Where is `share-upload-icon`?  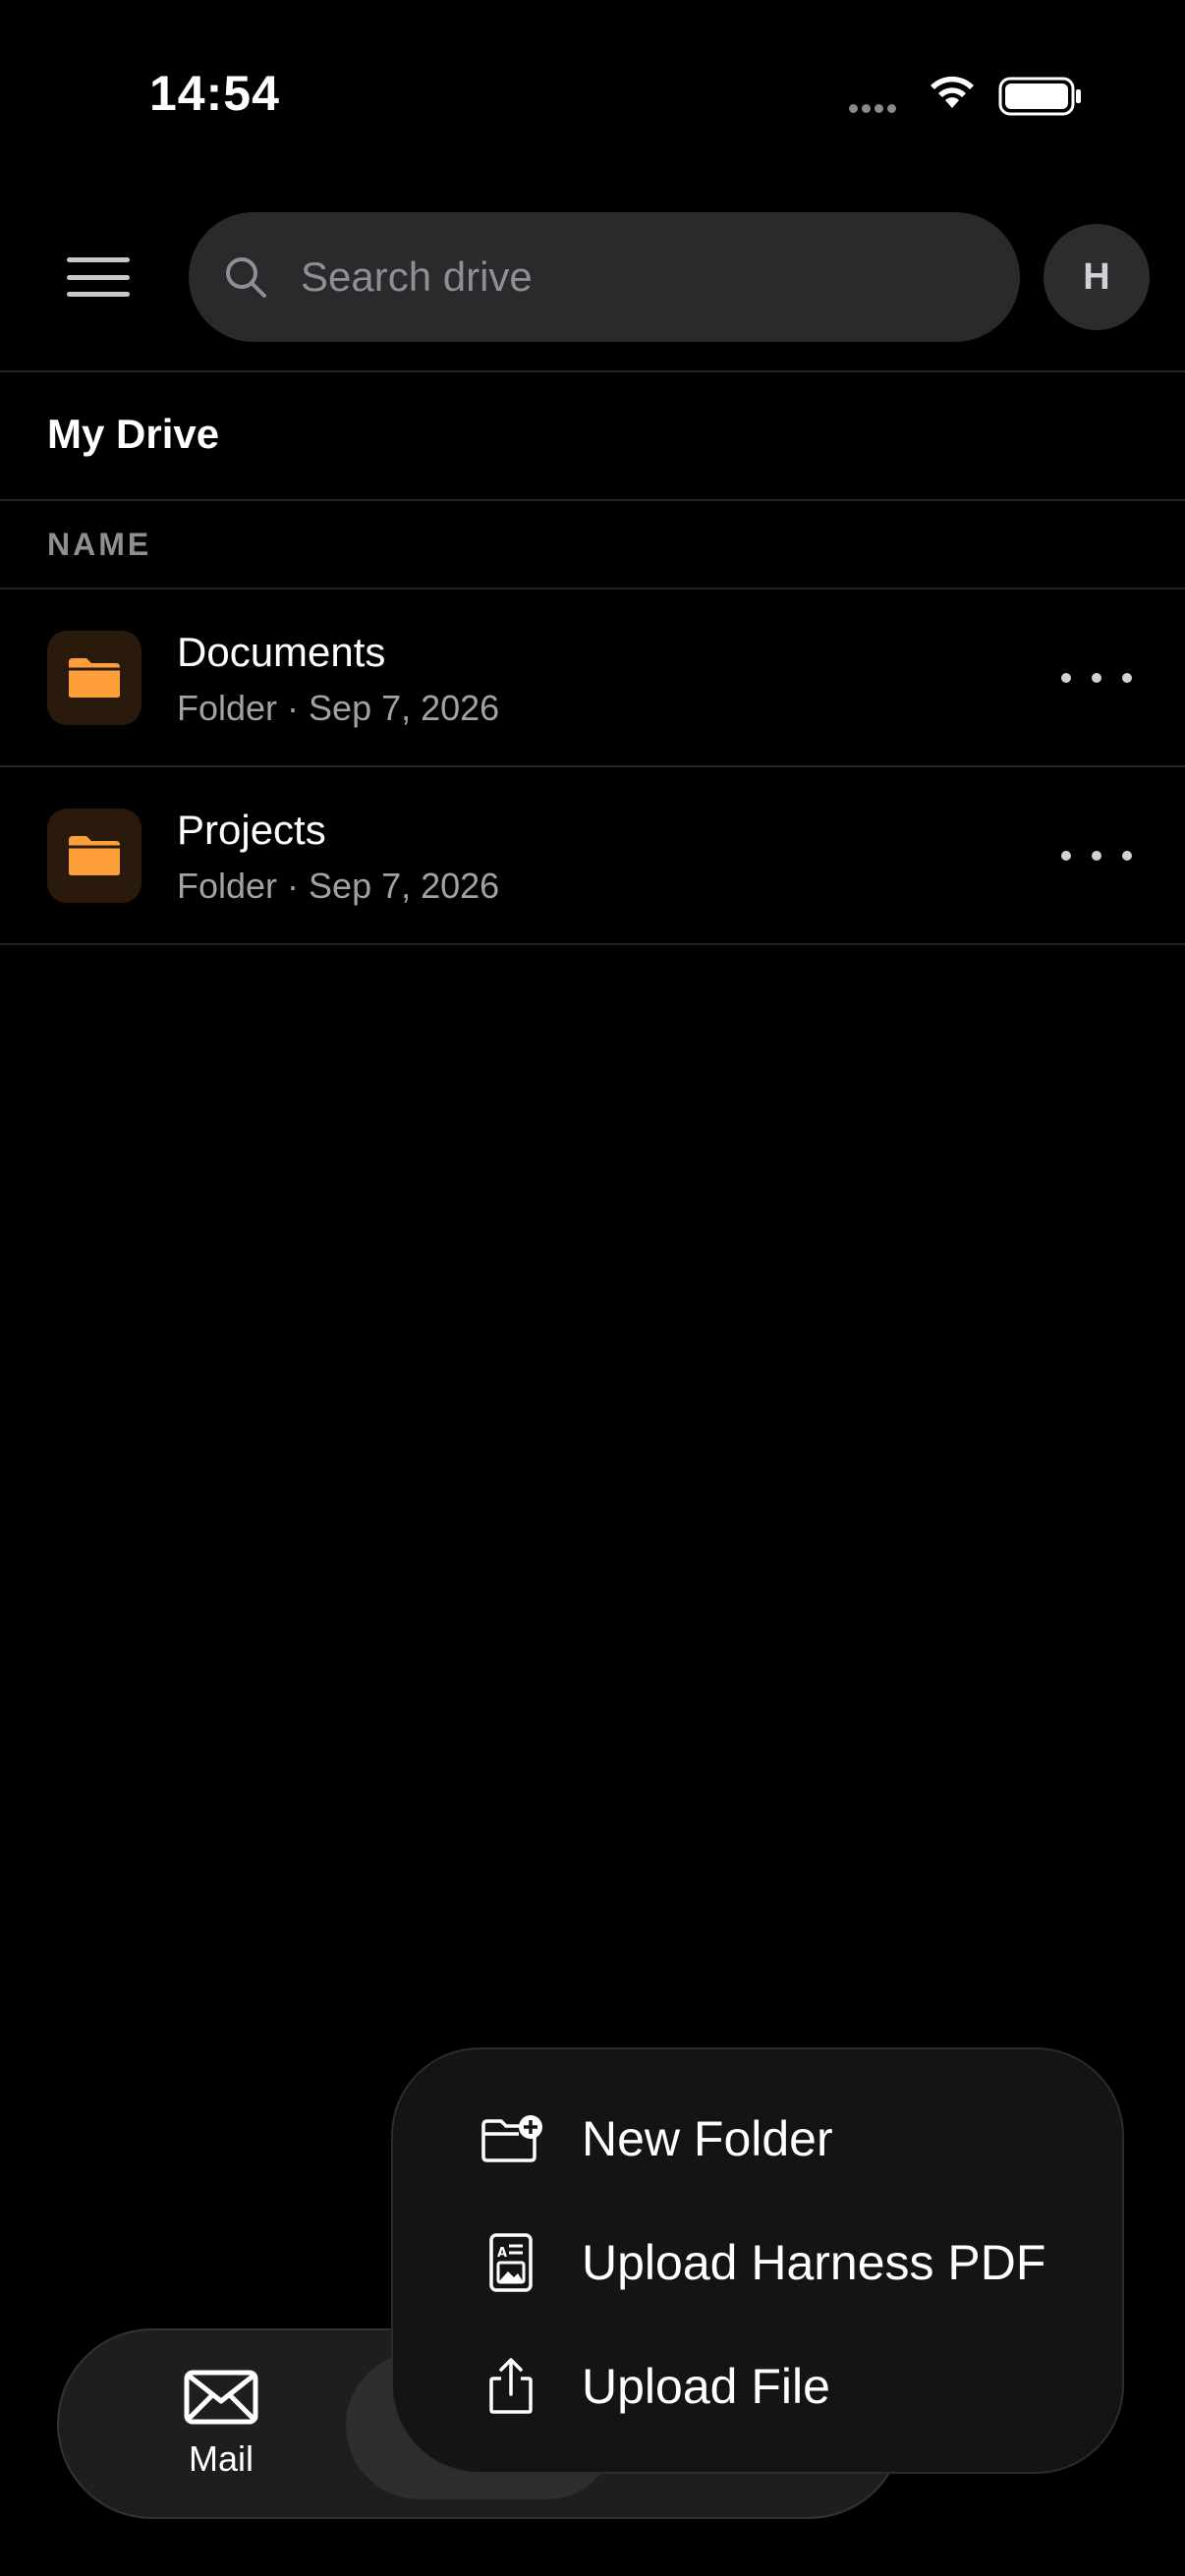 share-upload-icon is located at coordinates (511, 2386).